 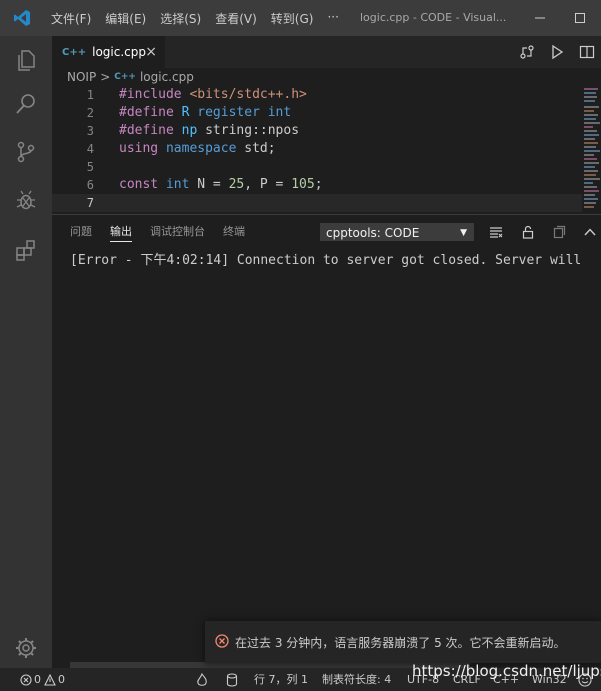 What do you see at coordinates (90, 185) in the screenshot?
I see `line-number: 6` at bounding box center [90, 185].